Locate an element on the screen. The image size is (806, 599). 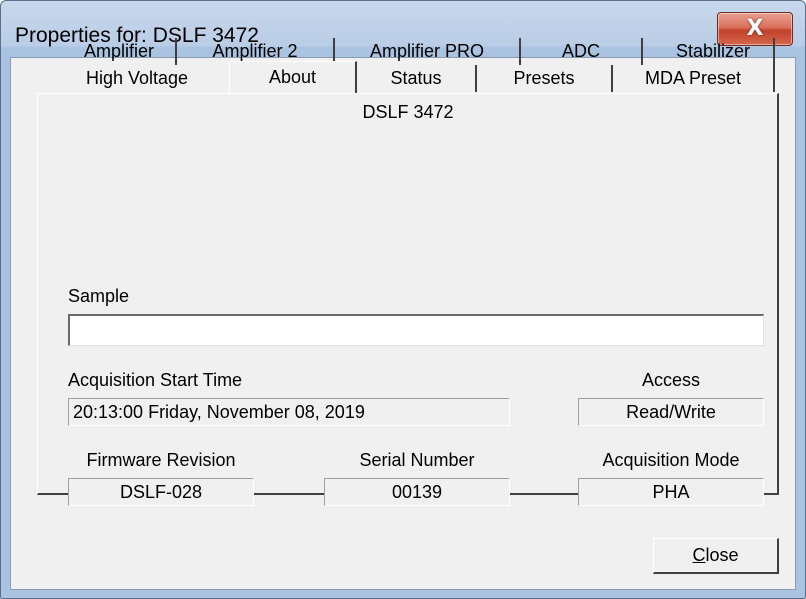
close-button: Close is located at coordinates (716, 556).